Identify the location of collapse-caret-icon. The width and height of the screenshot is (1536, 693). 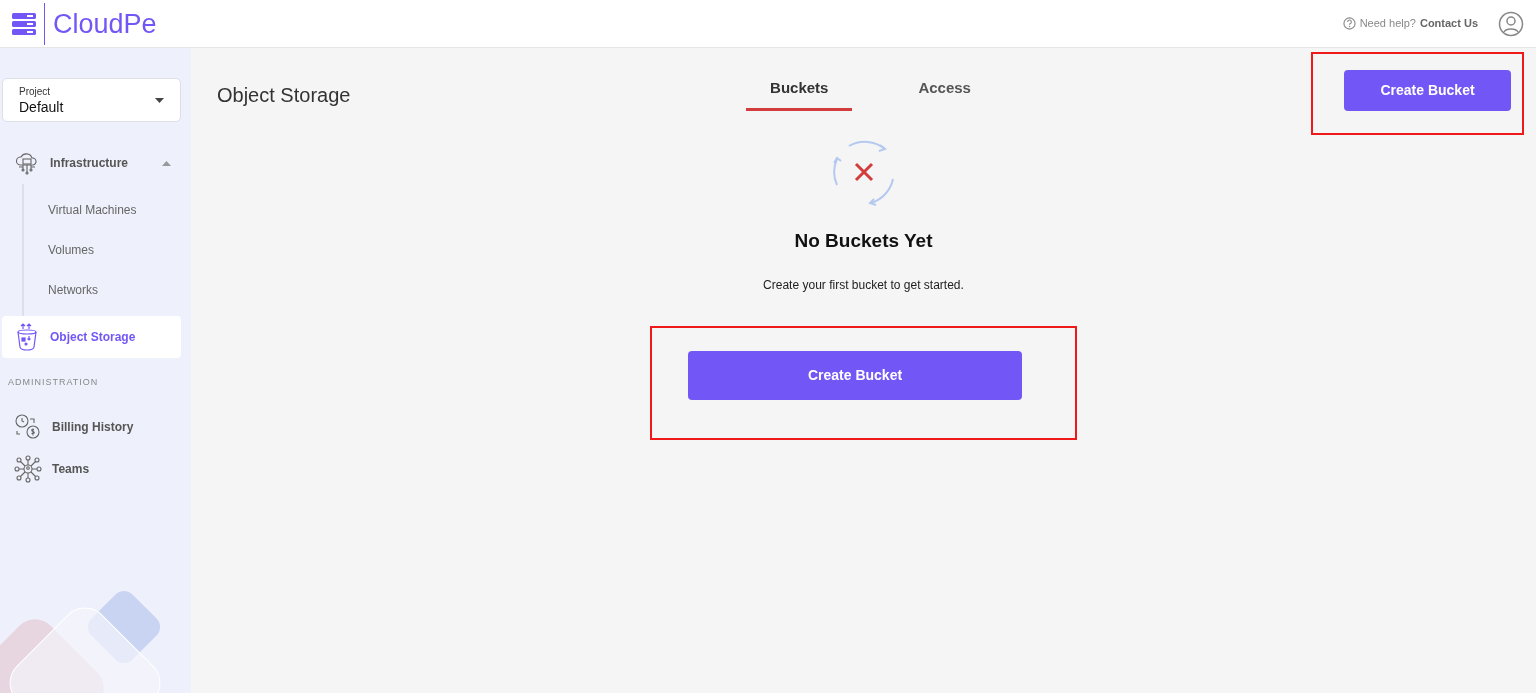
(166, 163).